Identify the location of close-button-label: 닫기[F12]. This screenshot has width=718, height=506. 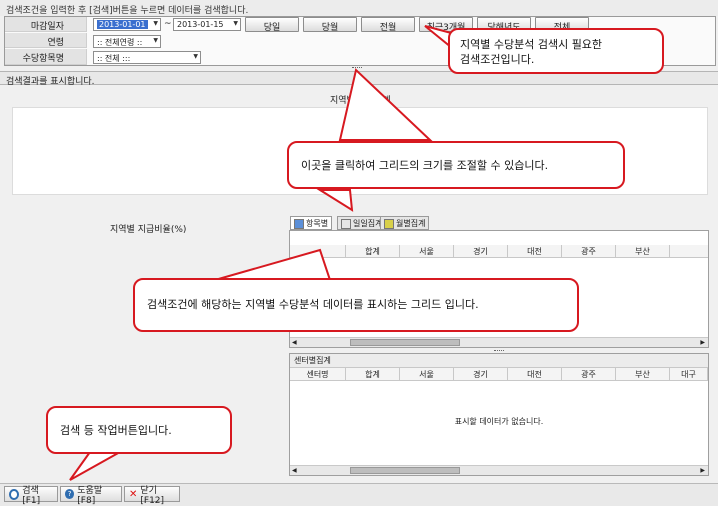
(152, 495).